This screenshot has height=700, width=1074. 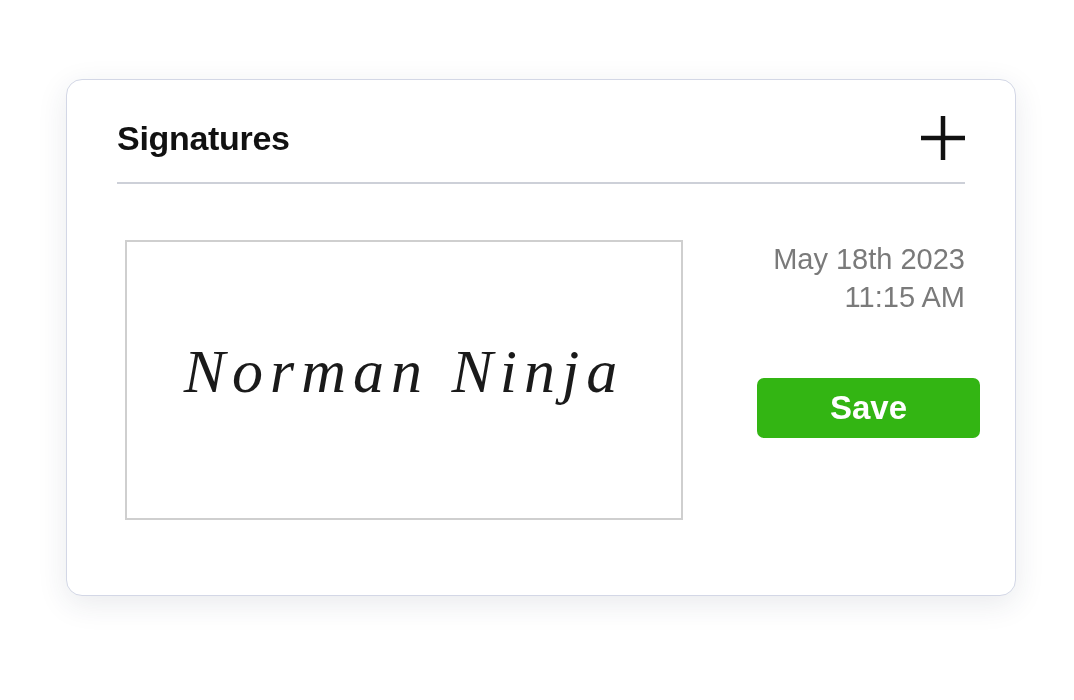 What do you see at coordinates (869, 259) in the screenshot?
I see `signature-date: May 18th 2023` at bounding box center [869, 259].